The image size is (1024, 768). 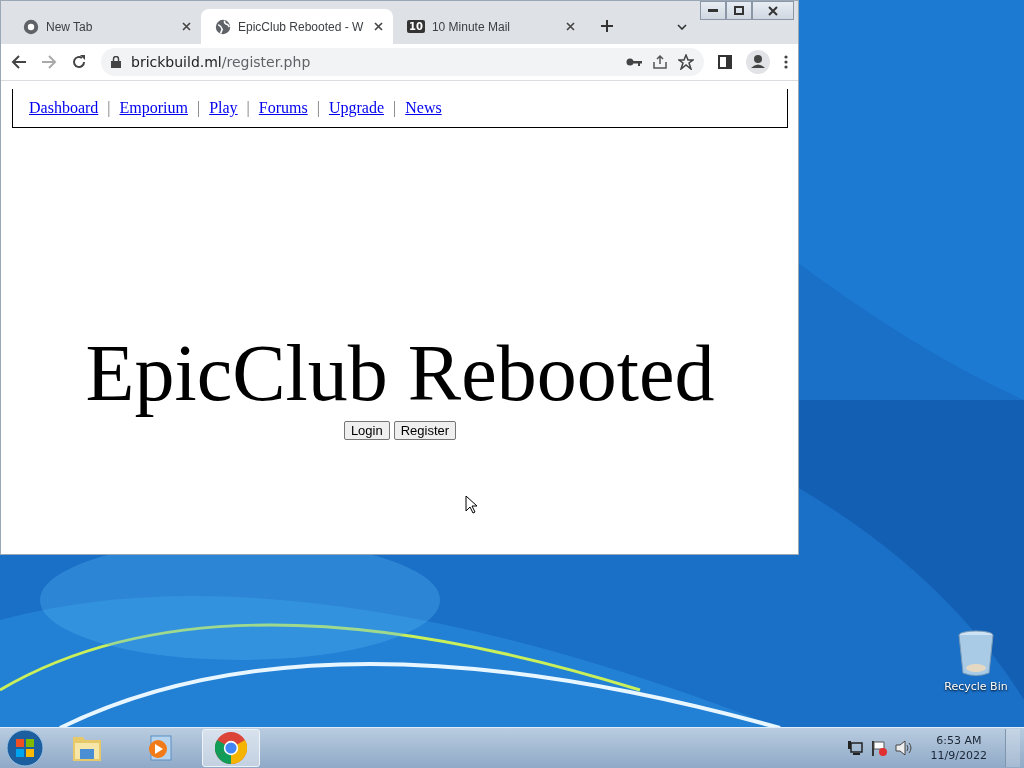 I want to click on browser-tab: EpicClub Rebooted - W, so click(x=297, y=26).